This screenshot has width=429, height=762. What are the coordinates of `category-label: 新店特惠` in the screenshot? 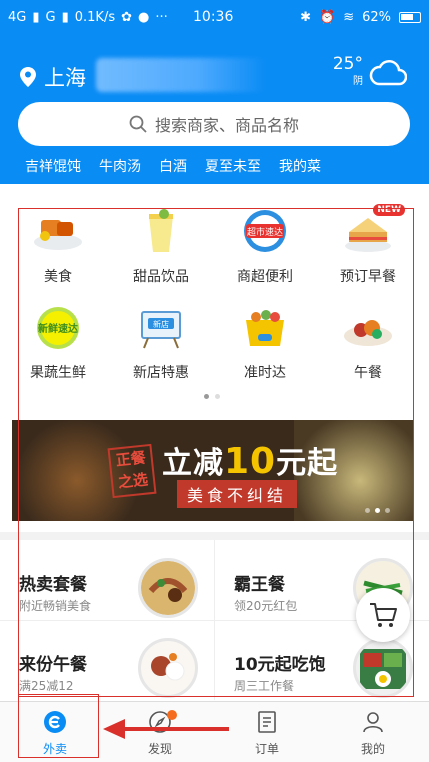 It's located at (161, 373).